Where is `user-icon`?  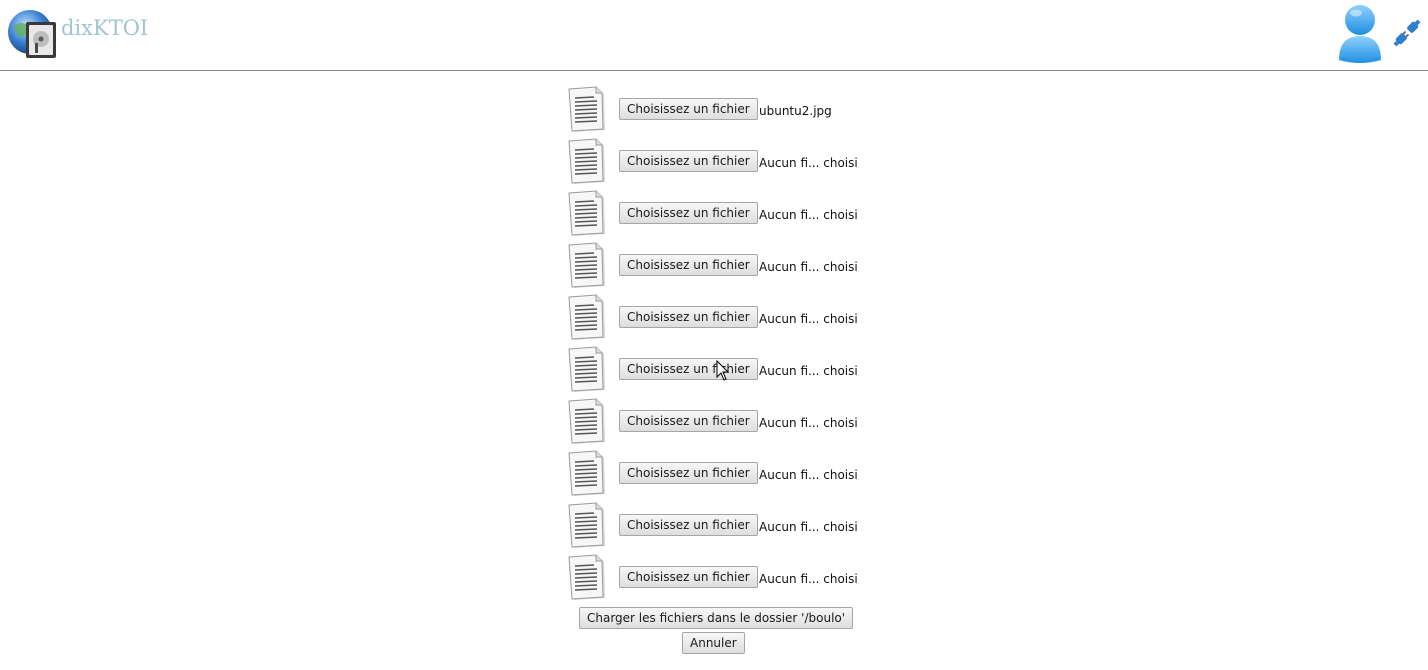 user-icon is located at coordinates (1360, 33).